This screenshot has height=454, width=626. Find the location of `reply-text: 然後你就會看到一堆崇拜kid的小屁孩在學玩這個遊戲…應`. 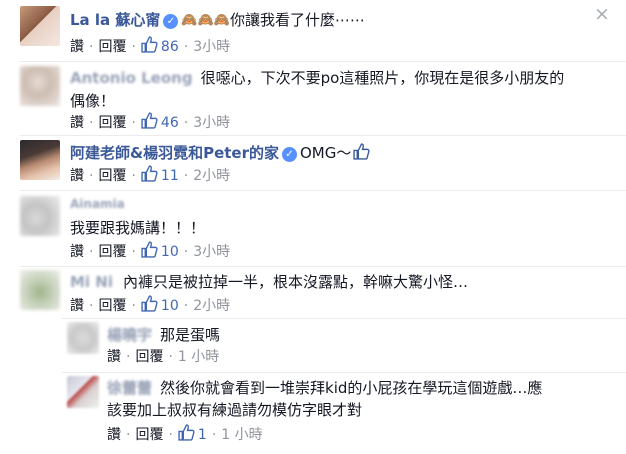

reply-text: 然後你就會看到一堆崇拜kid的小屁孩在學玩這個遊戲…應 is located at coordinates (351, 388).